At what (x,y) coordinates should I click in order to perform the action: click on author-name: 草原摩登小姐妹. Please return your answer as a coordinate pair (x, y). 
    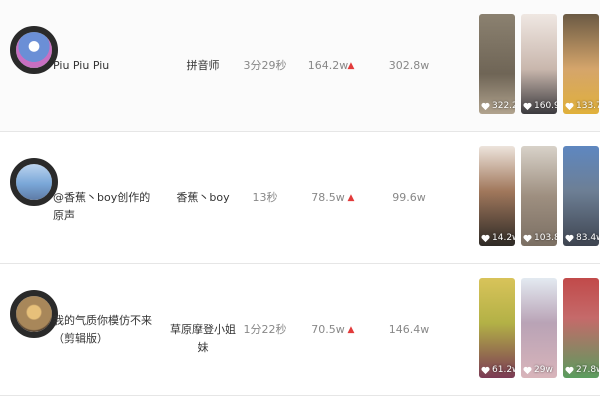
    Looking at the image, I should click on (203, 339).